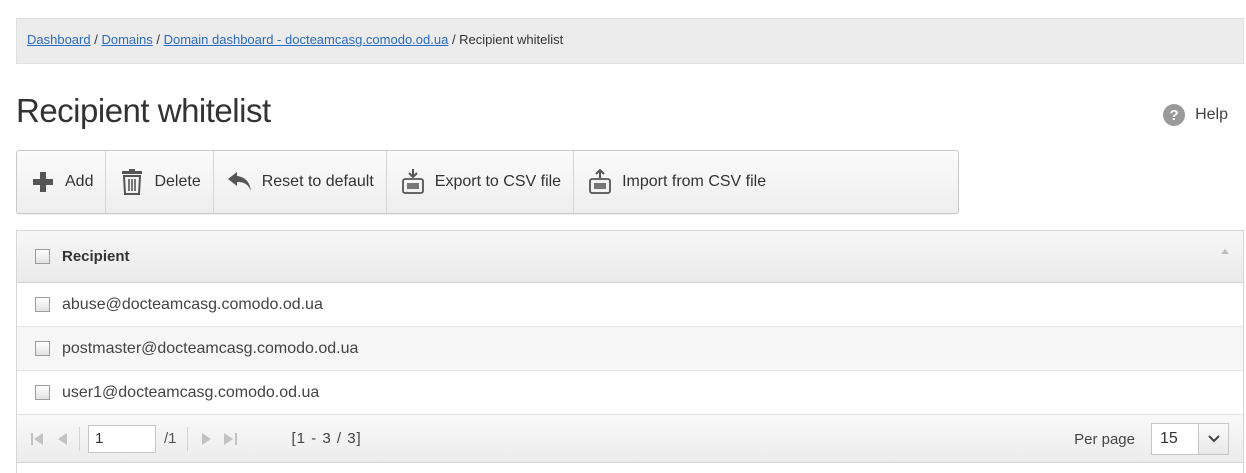 The image size is (1246, 473). Describe the element at coordinates (132, 182) in the screenshot. I see `trash-icon` at that location.